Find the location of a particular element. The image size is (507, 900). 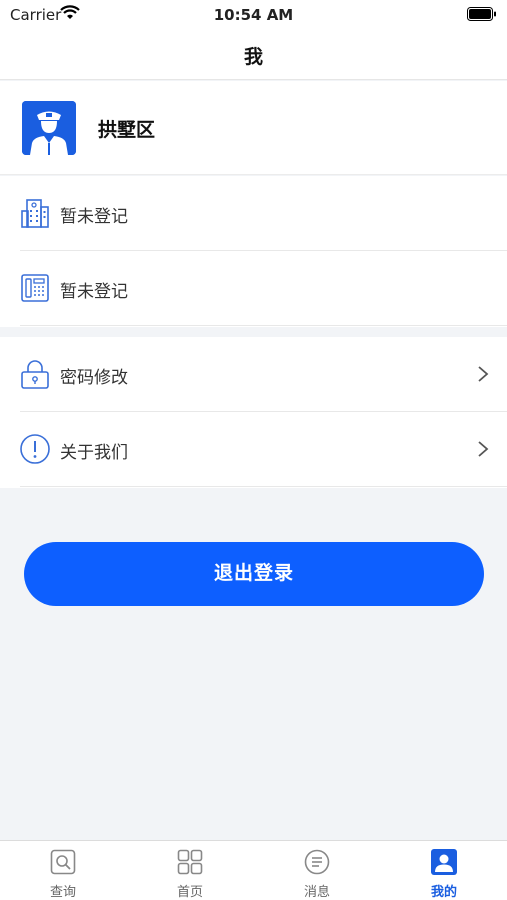

navigation-bar: 我 is located at coordinates (253, 55).